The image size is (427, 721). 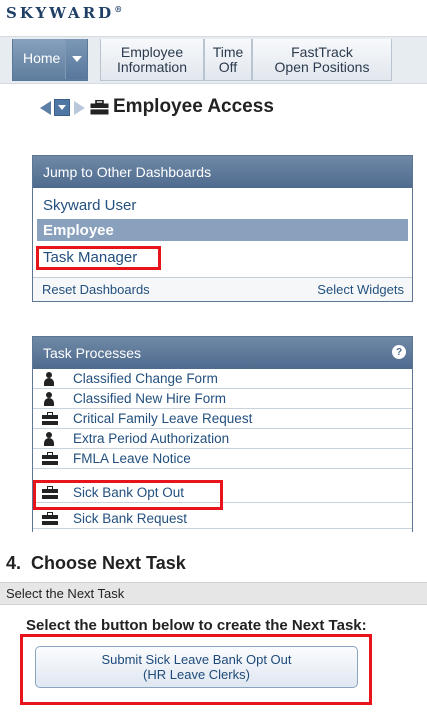 I want to click on task-item-sick-bank-request: Sick Bank Request, so click(x=222, y=519).